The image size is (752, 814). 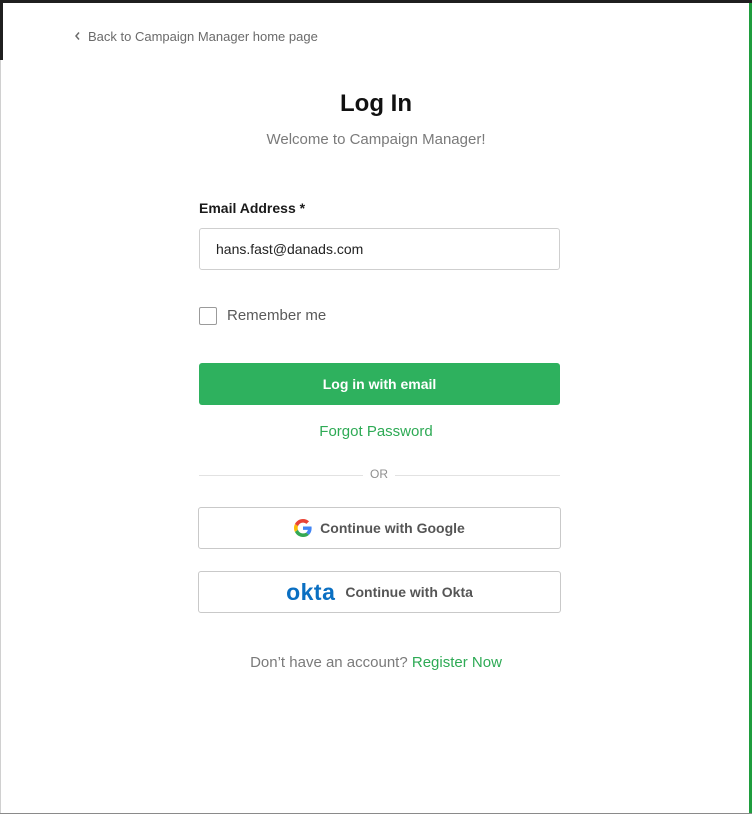 I want to click on forgot-password-link: Forgot Password, so click(x=376, y=431).